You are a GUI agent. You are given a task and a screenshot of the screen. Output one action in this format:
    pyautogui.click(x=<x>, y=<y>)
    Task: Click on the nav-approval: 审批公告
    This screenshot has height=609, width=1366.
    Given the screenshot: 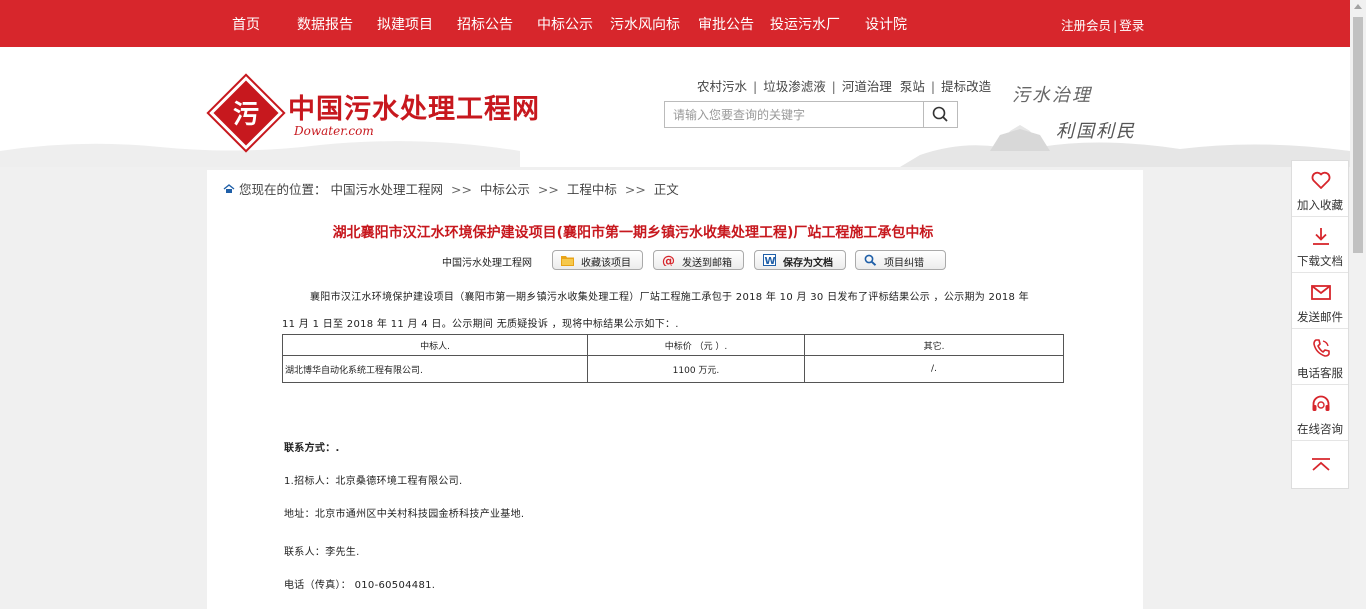 What is the action you would take?
    pyautogui.click(x=726, y=24)
    